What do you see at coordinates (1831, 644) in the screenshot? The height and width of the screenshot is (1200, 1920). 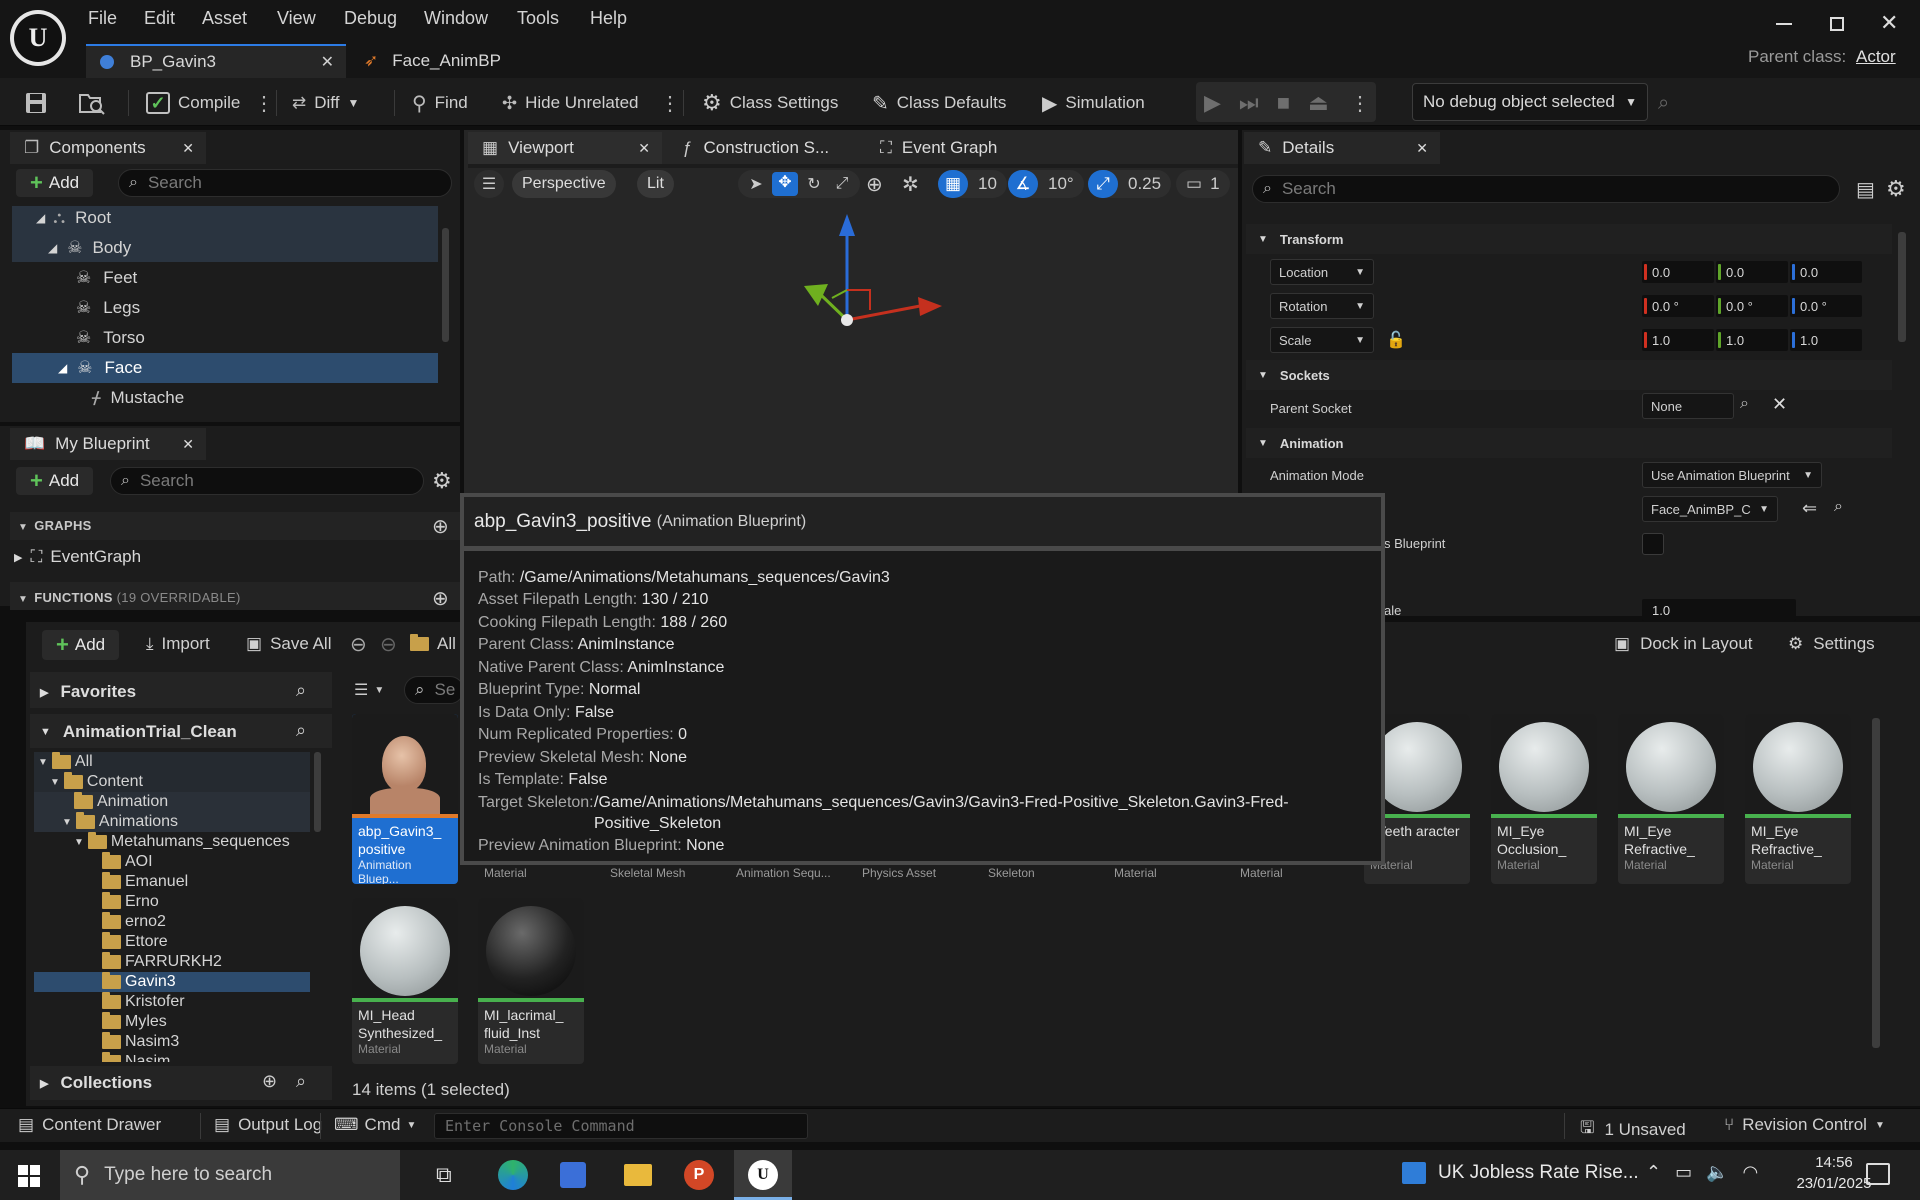 I see `content-settings-button: ⚙ Settings` at bounding box center [1831, 644].